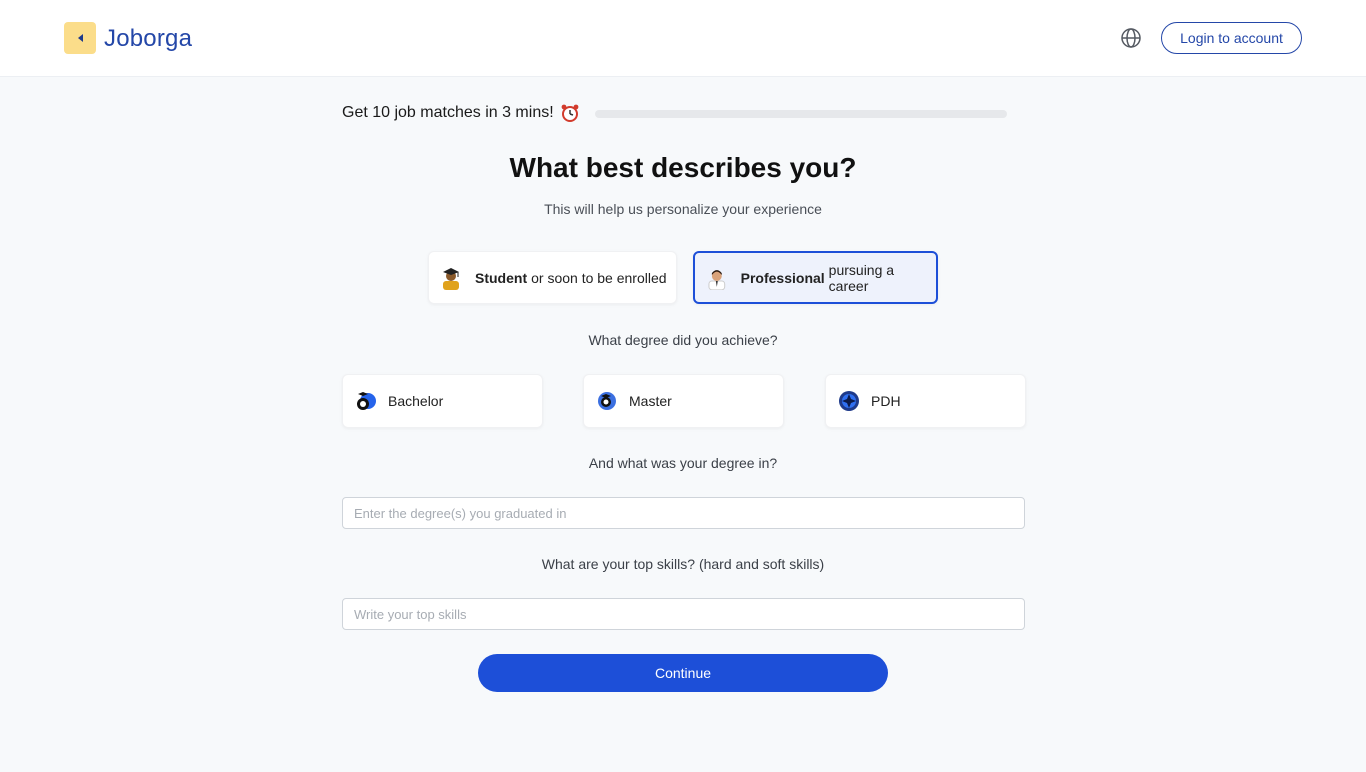 The height and width of the screenshot is (772, 1366). What do you see at coordinates (607, 401) in the screenshot?
I see `master-icon` at bounding box center [607, 401].